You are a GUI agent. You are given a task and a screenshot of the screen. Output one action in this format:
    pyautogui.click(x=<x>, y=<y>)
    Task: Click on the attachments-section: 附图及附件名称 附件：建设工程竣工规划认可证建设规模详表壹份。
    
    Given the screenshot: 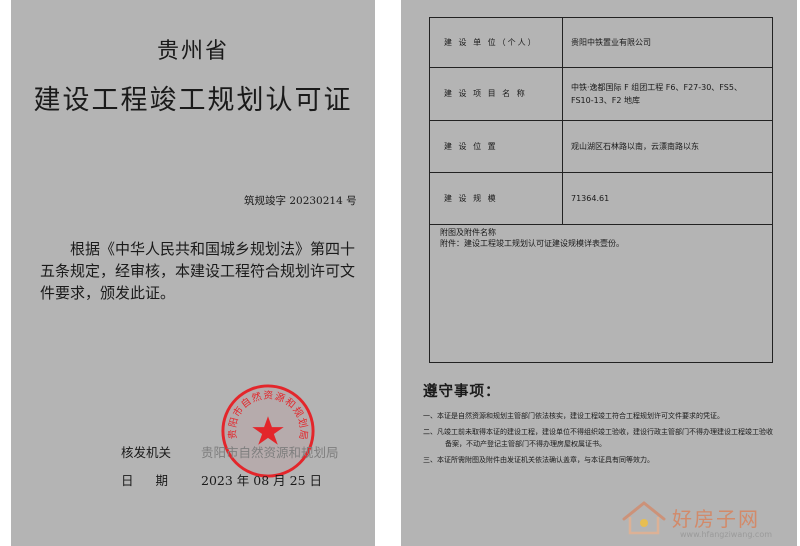 What is the action you would take?
    pyautogui.click(x=601, y=238)
    